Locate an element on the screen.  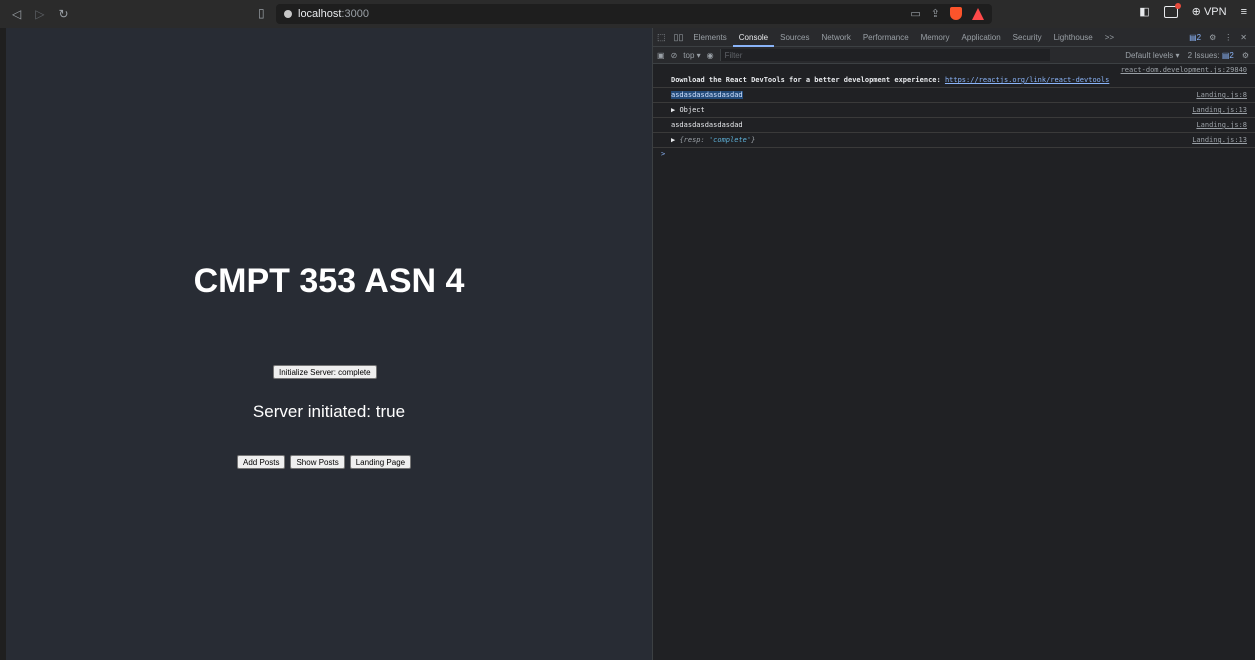
tab-performance: Performance is located at coordinates (886, 37).